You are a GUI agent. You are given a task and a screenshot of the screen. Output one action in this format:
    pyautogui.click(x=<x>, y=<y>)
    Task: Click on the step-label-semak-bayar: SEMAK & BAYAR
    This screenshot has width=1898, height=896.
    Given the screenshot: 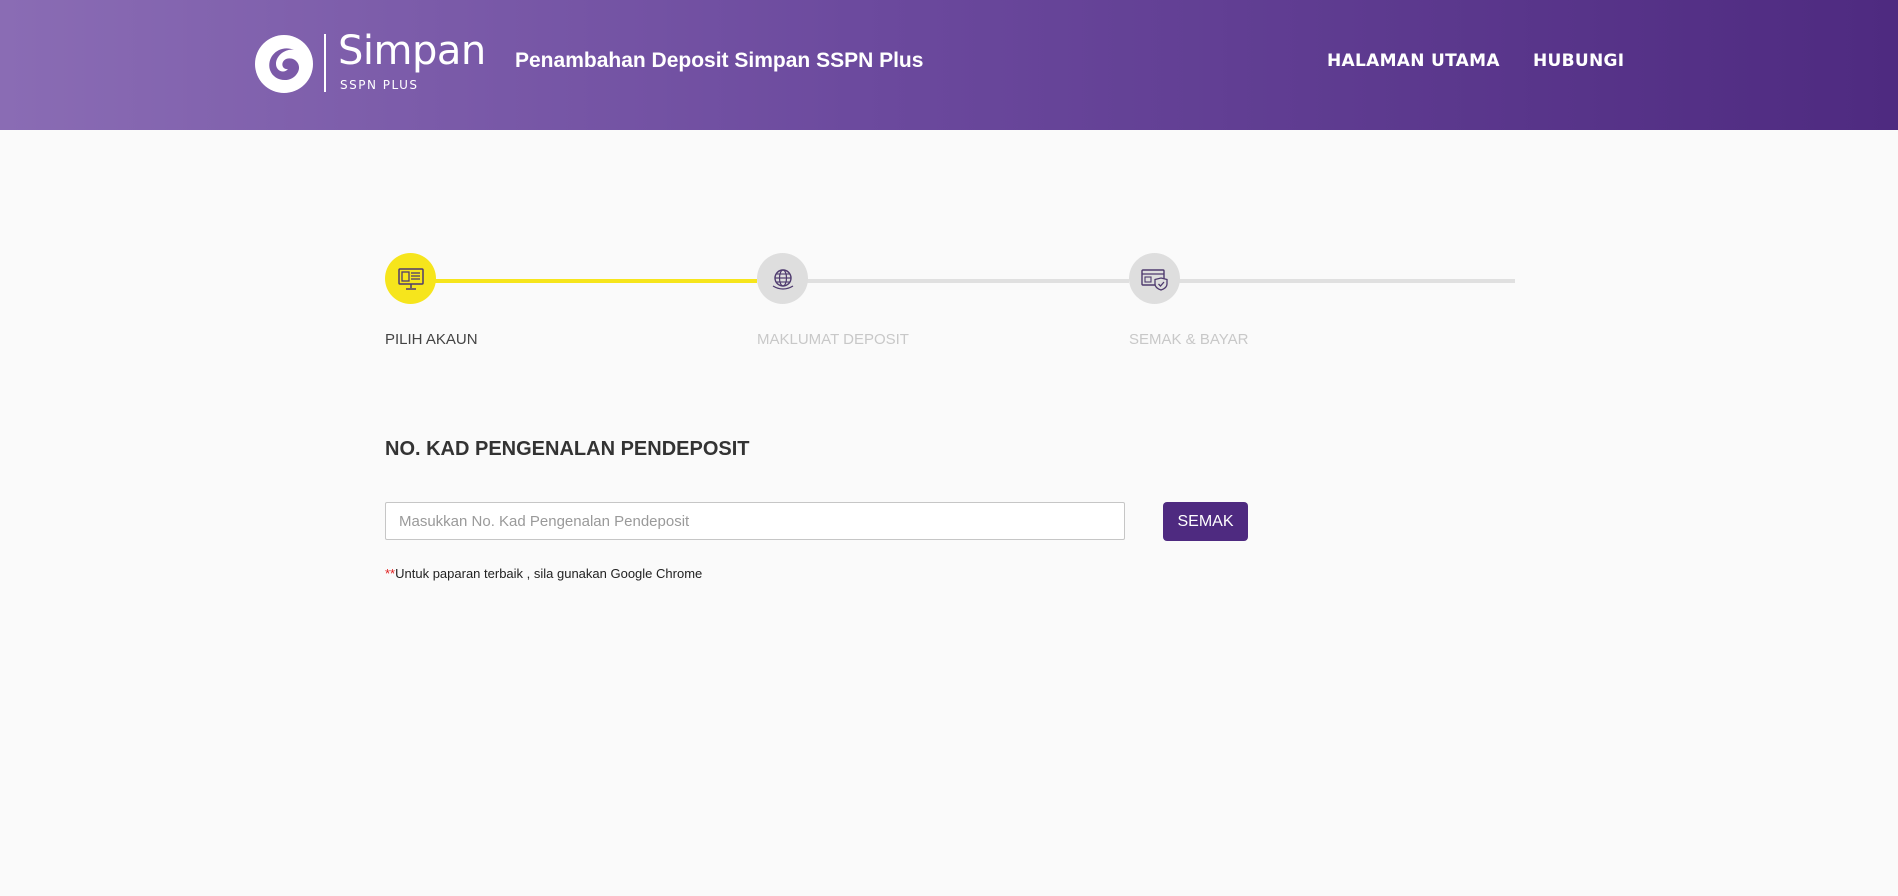 What is the action you would take?
    pyautogui.click(x=1189, y=339)
    